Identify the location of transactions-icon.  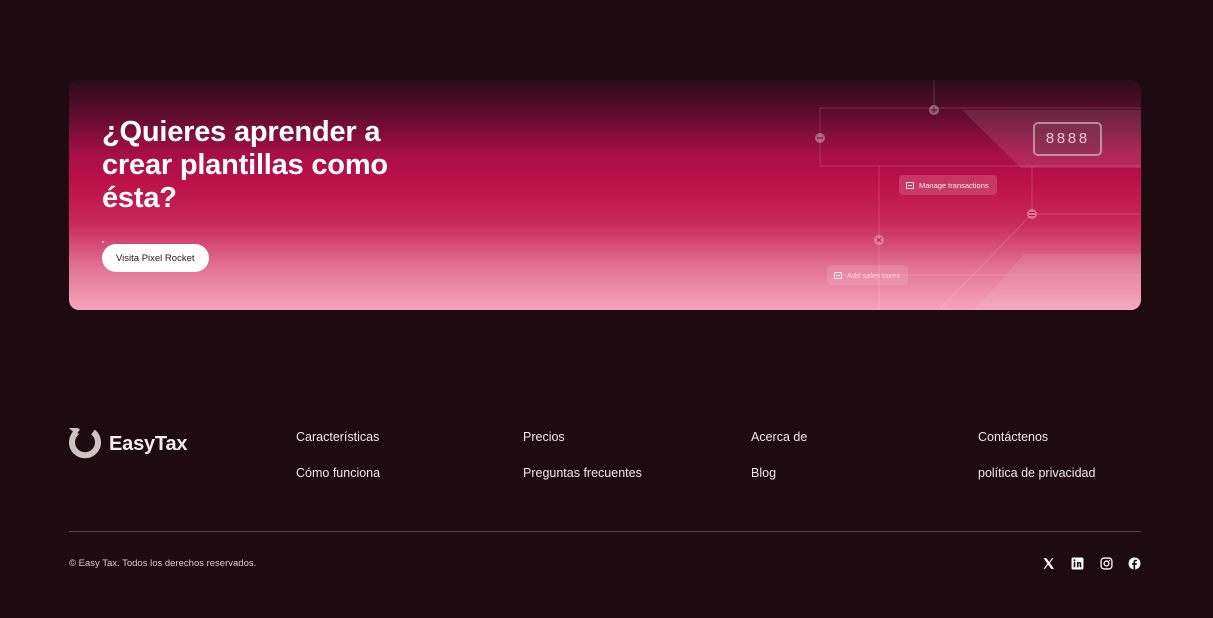
(910, 185).